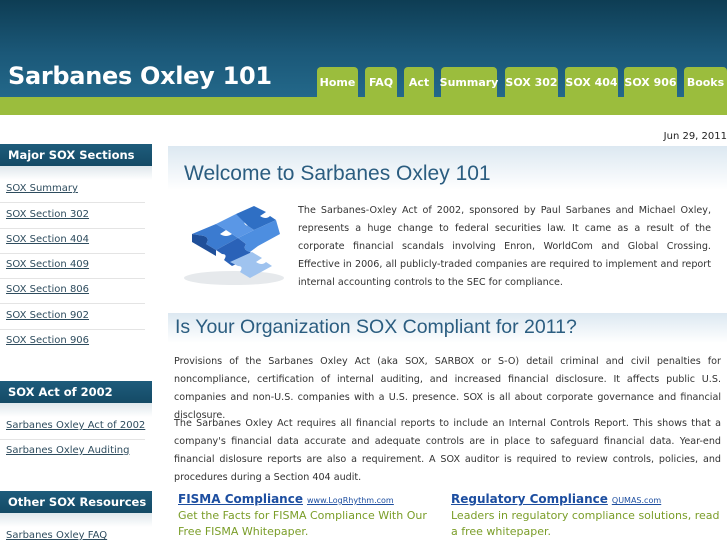  What do you see at coordinates (76, 392) in the screenshot?
I see `sidebar-heading-sox-act: SOX Act of 2002` at bounding box center [76, 392].